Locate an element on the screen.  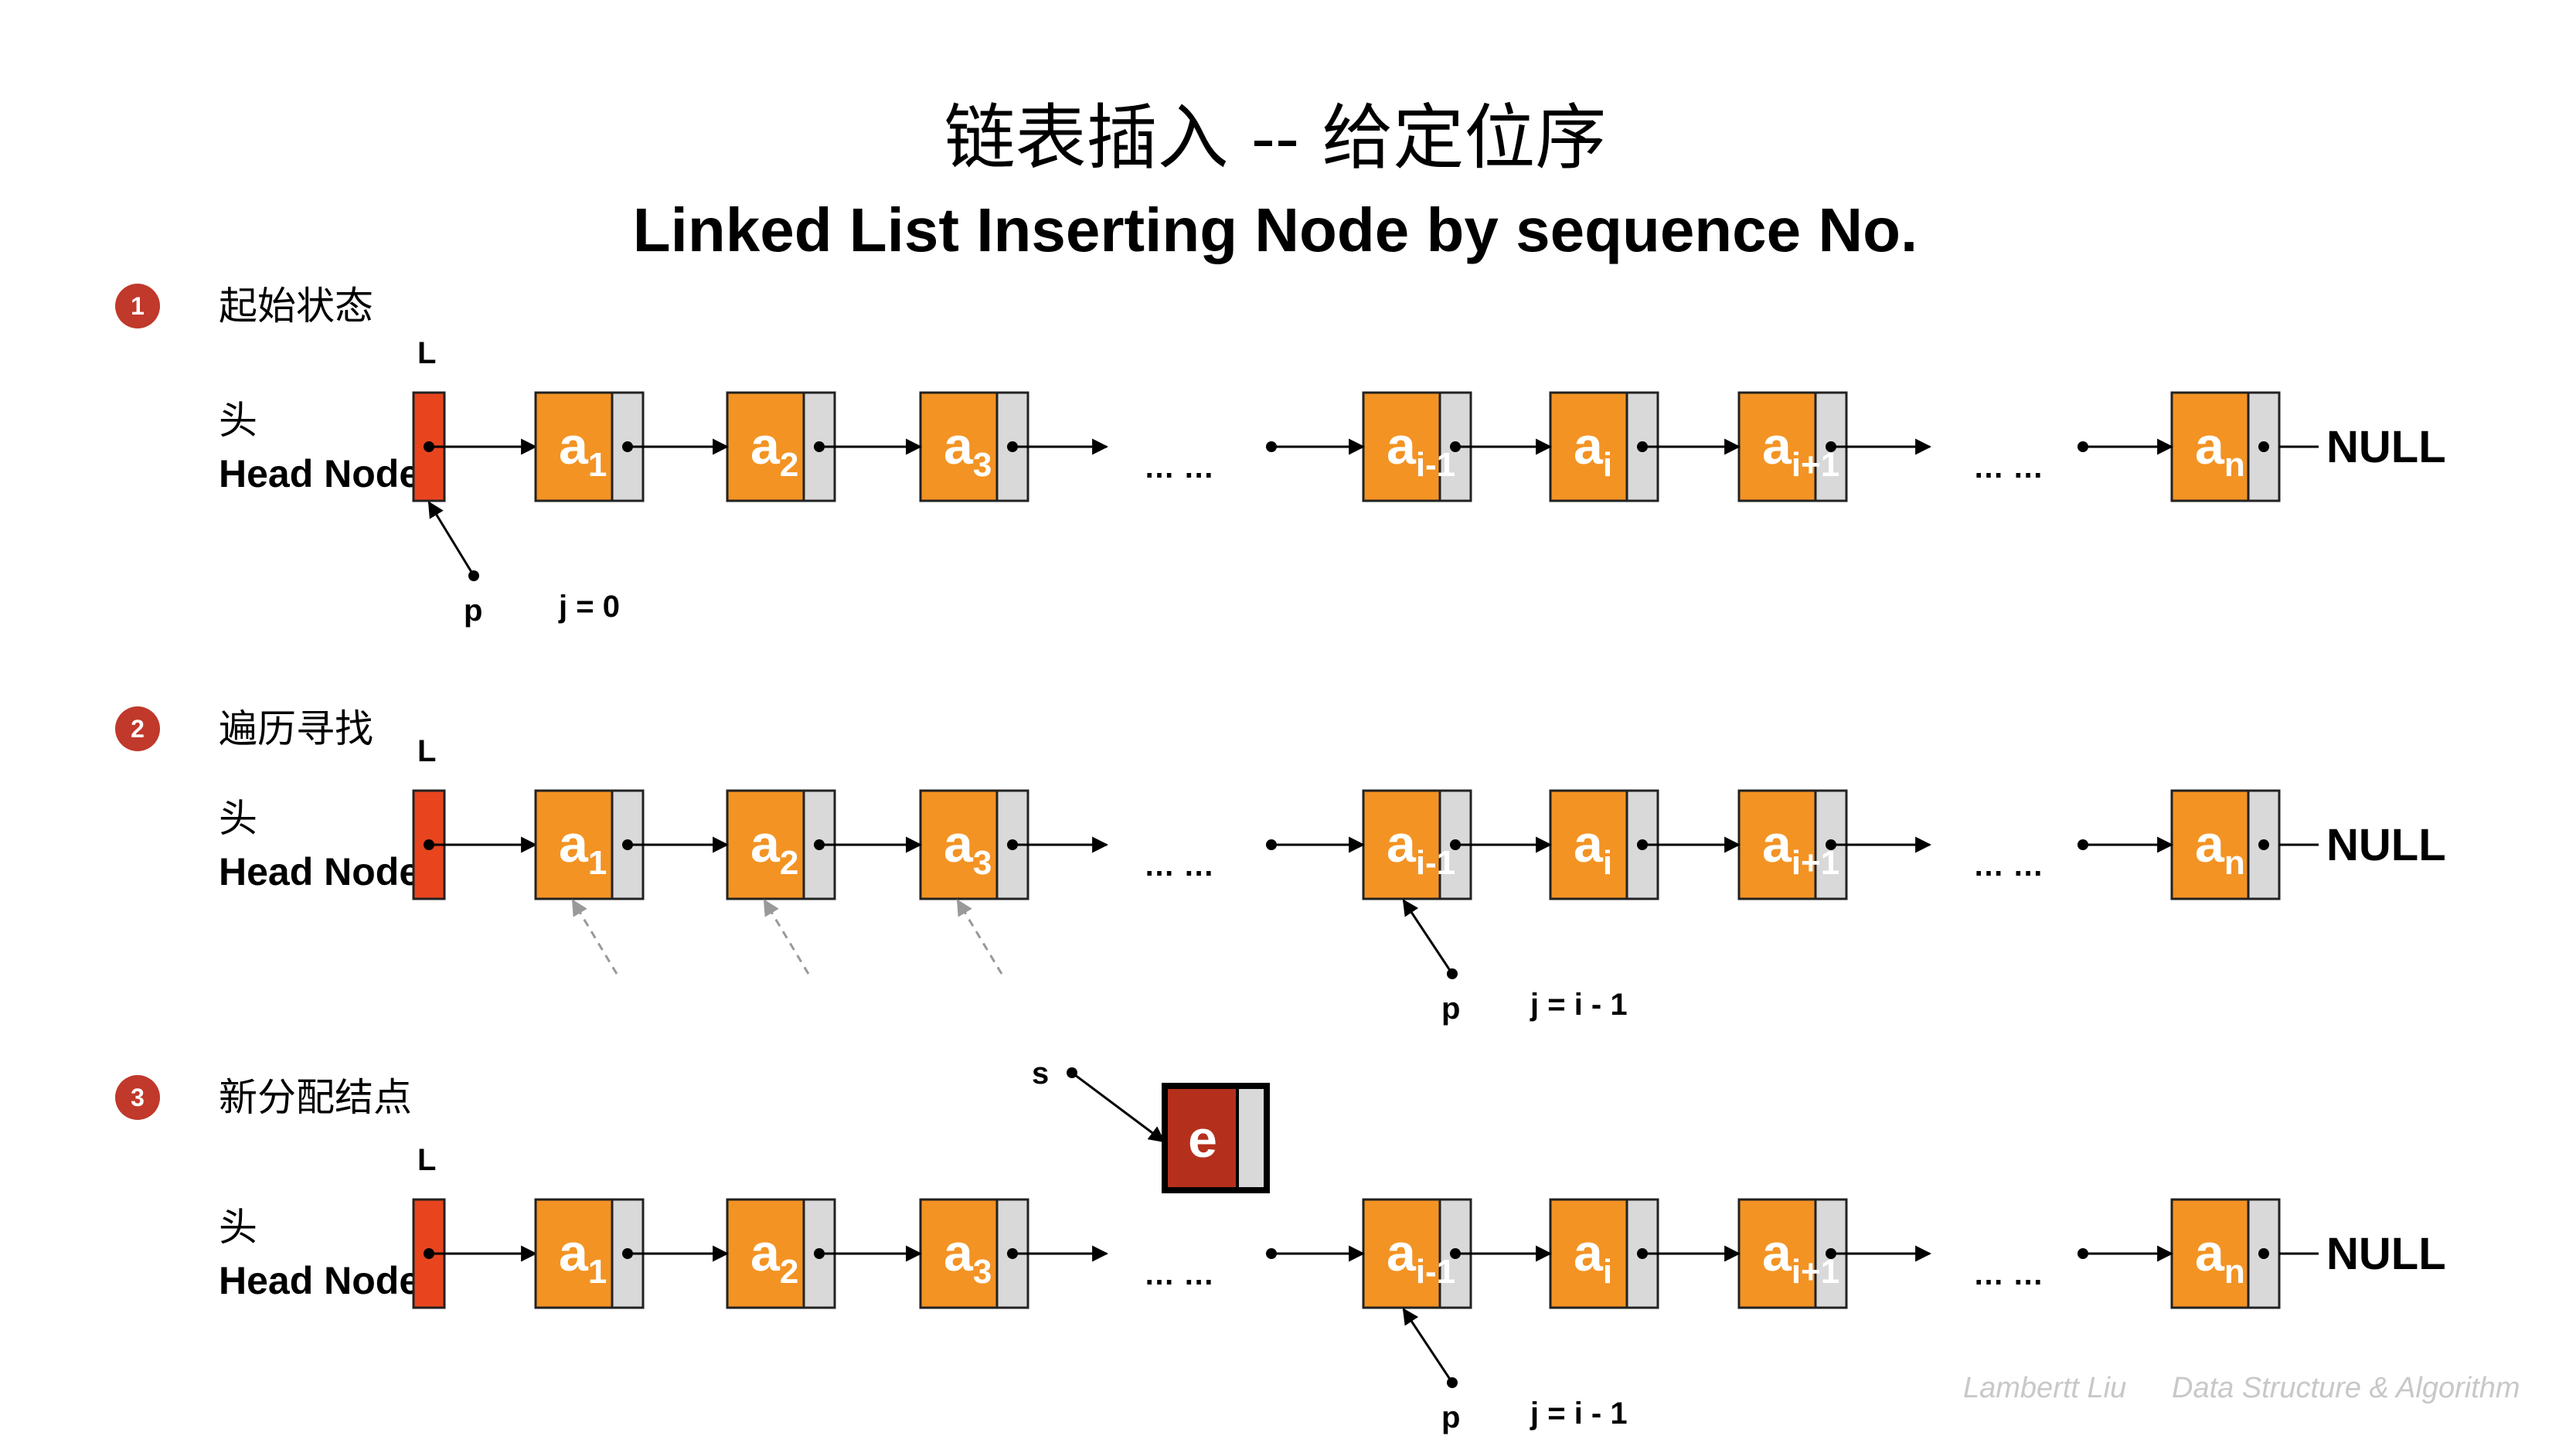
new-node-next-field is located at coordinates (1250, 1138).